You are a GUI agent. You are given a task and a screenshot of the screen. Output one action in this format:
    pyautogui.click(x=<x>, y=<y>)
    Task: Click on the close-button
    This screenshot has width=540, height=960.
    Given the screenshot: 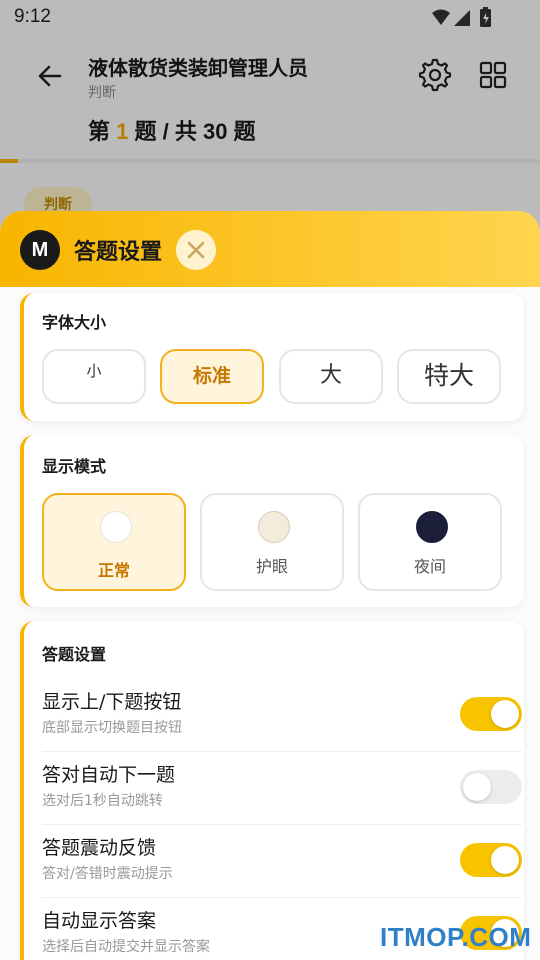 What is the action you would take?
    pyautogui.click(x=196, y=250)
    